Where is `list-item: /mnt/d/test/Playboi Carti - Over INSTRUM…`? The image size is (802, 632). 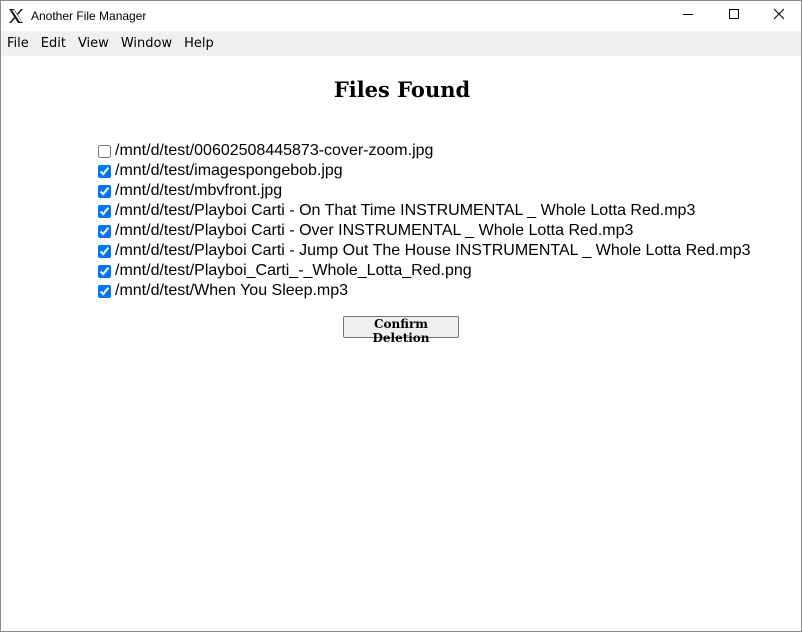
list-item: /mnt/d/test/Playboi Carti - Over INSTRUM… is located at coordinates (424, 231).